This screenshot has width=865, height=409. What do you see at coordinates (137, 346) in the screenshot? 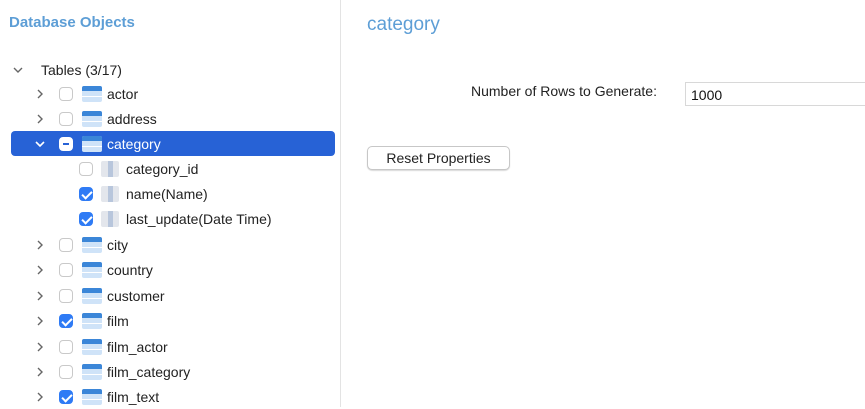
I see `table-label: film_actor` at bounding box center [137, 346].